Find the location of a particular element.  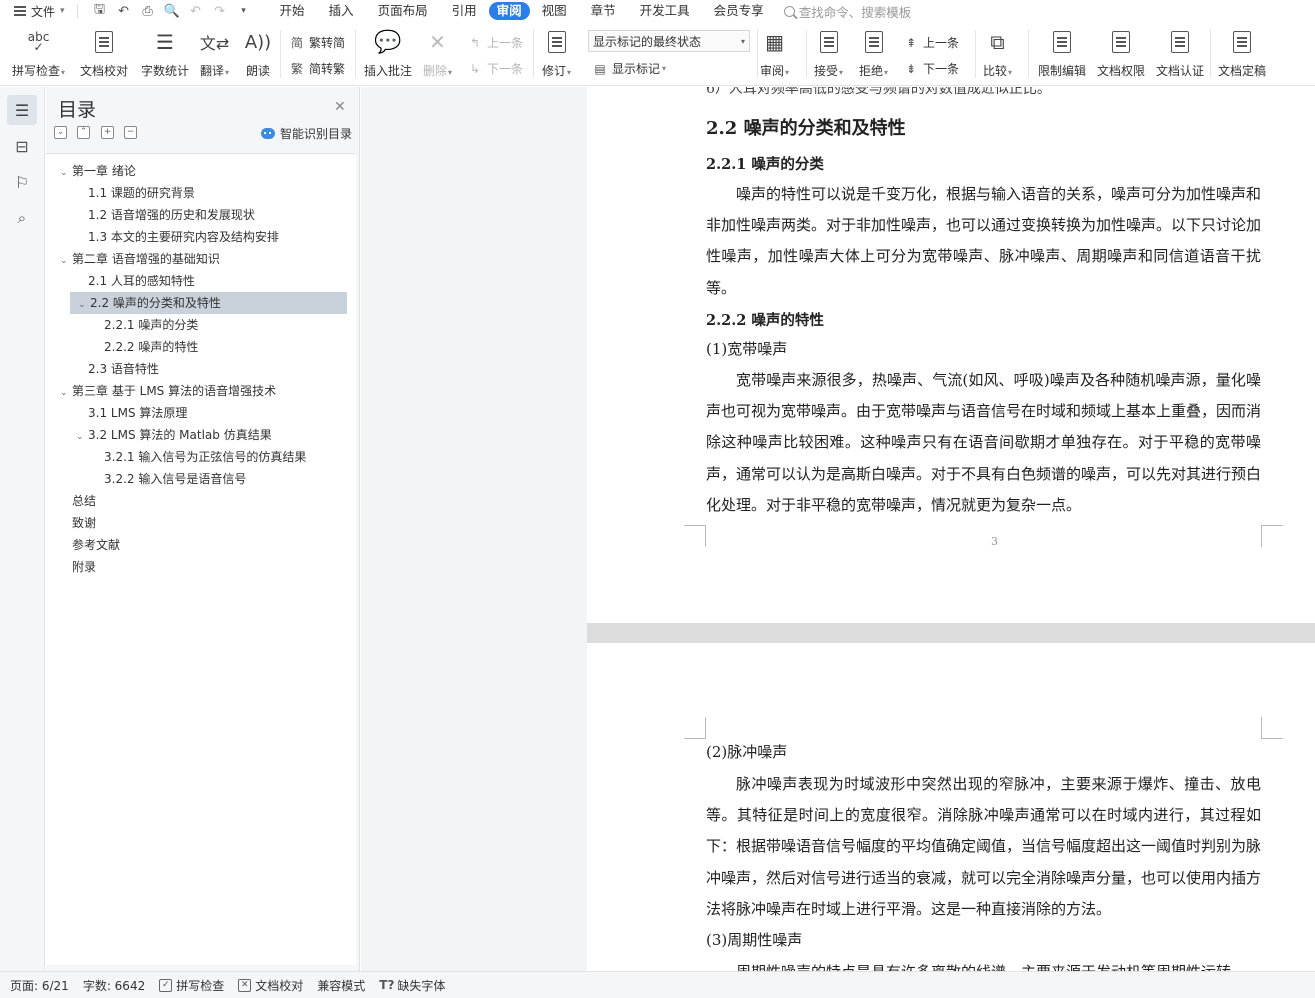

toc-item: 1.3 本文的主要研究内容及结构安排 is located at coordinates (177, 237).